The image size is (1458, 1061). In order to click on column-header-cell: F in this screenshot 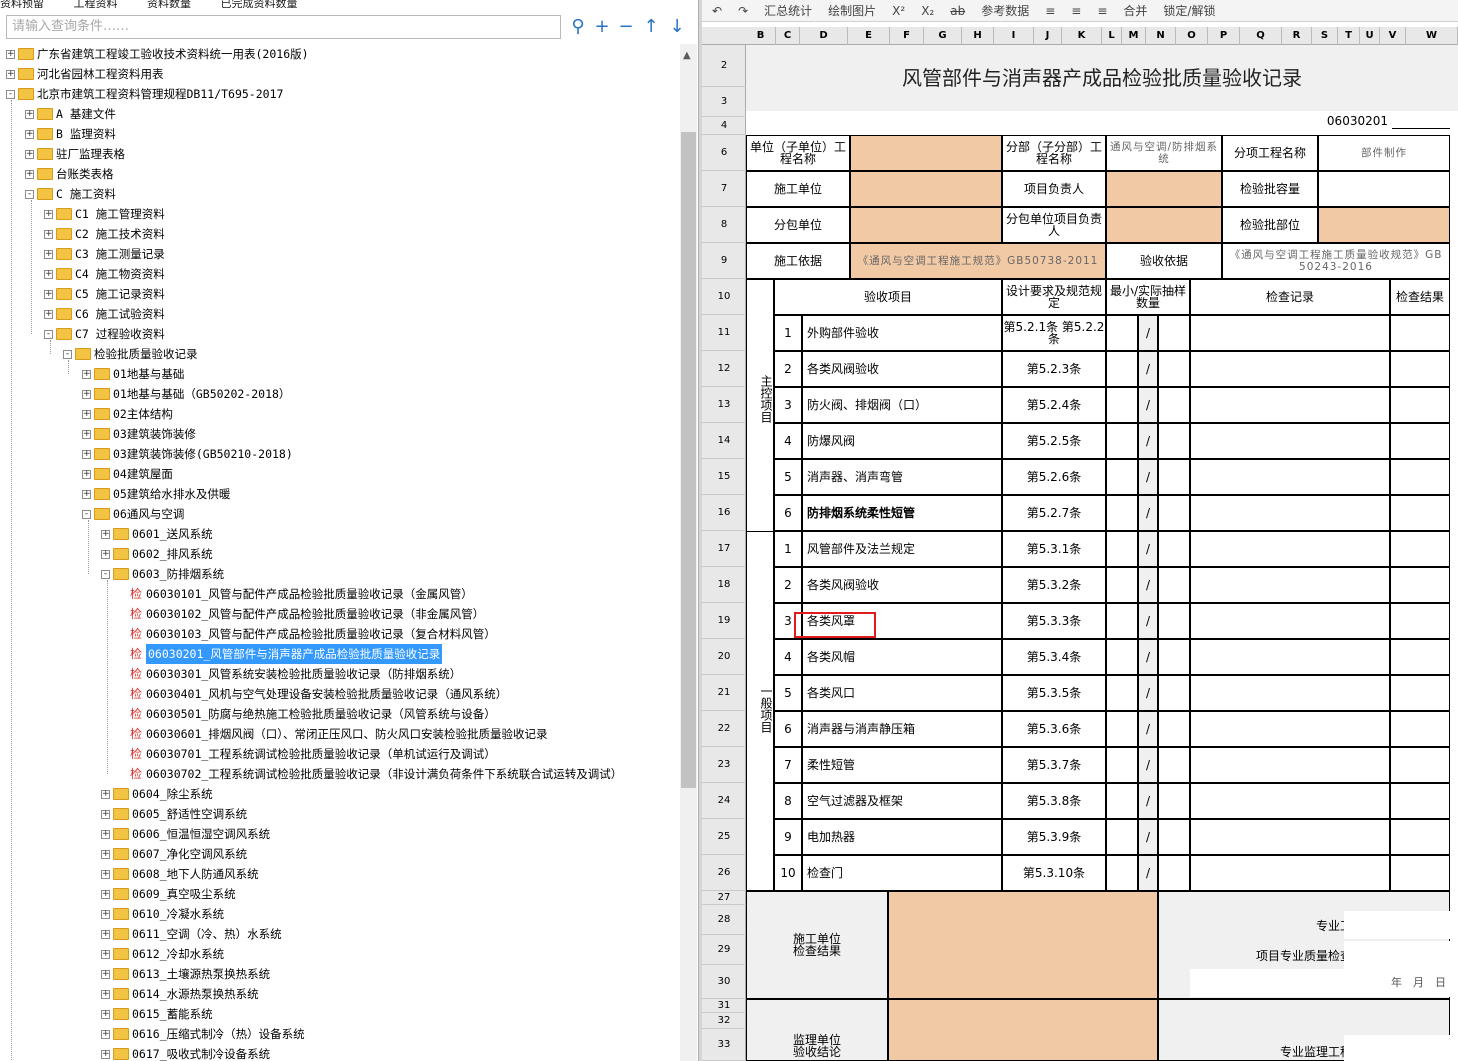, I will do `click(907, 36)`.